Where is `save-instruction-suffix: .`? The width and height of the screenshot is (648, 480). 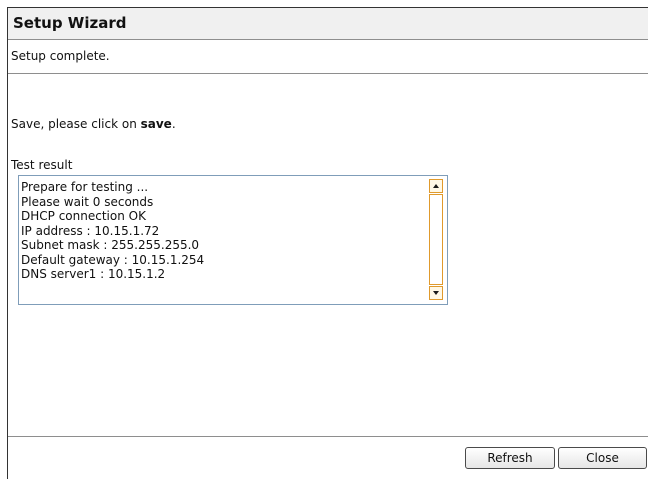 save-instruction-suffix: . is located at coordinates (173, 124).